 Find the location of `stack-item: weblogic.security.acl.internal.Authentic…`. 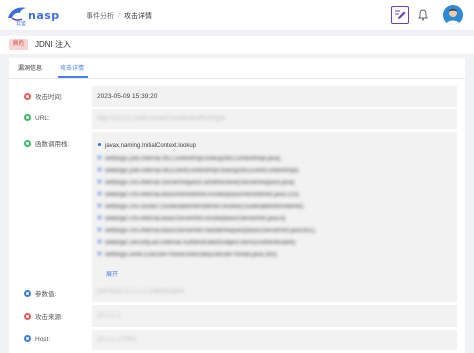

stack-item: weblogic.security.acl.internal.Authentic… is located at coordinates (196, 243).